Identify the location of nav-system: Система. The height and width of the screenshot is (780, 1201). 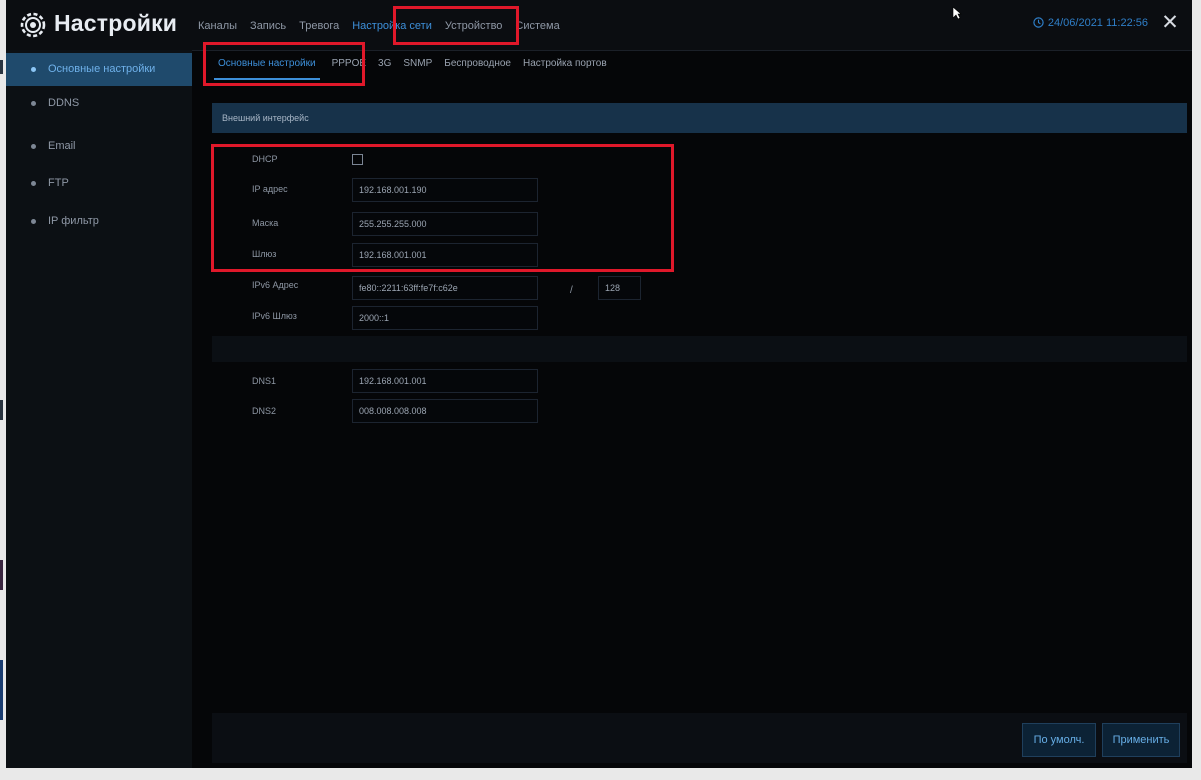
(537, 26).